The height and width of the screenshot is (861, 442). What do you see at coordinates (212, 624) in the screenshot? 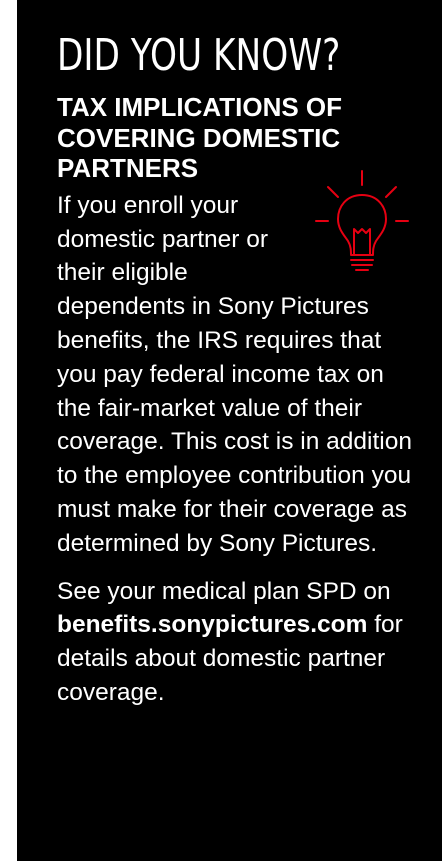
I see `benefits-link: benefits.sonypictures.com` at bounding box center [212, 624].